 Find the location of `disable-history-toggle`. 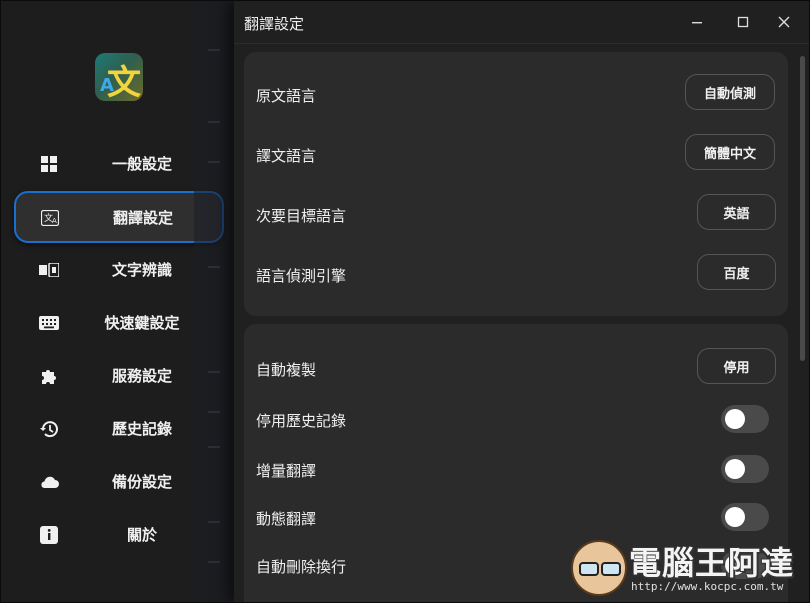

disable-history-toggle is located at coordinates (745, 419).